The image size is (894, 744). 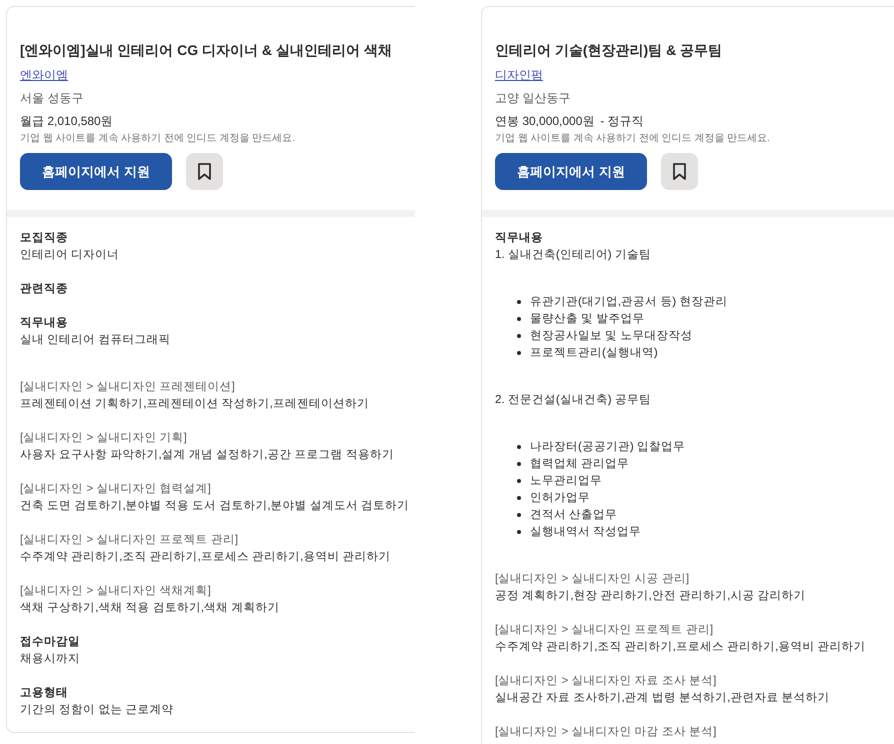 What do you see at coordinates (611, 336) in the screenshot?
I see `list-item: 현장공사일보 및 노무대장작성` at bounding box center [611, 336].